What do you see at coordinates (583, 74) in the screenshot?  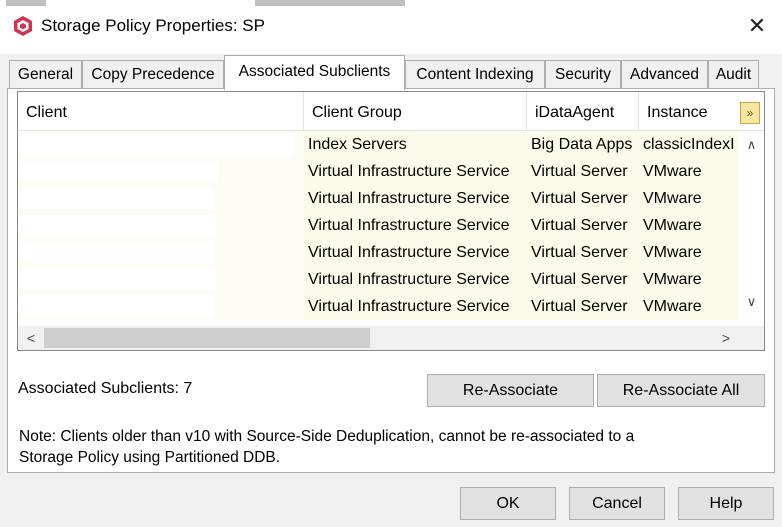 I see `tab-security: Security` at bounding box center [583, 74].